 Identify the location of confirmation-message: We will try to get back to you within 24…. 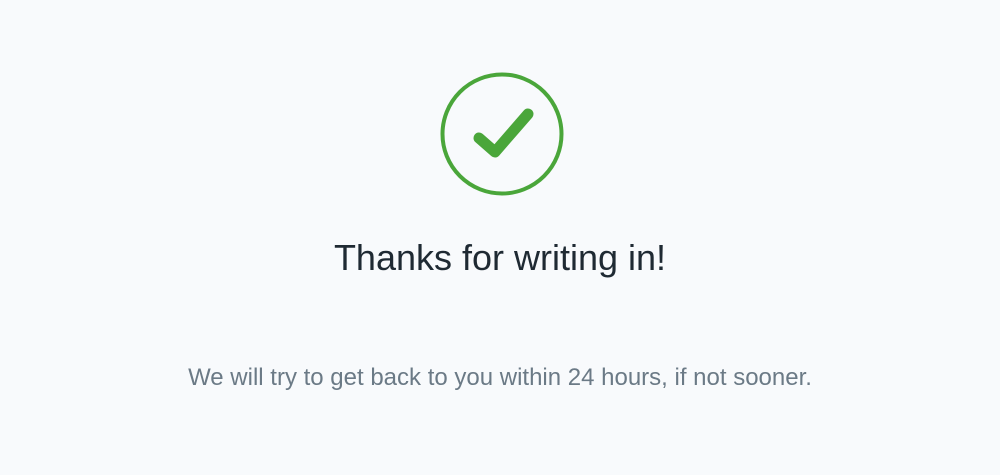
(500, 377).